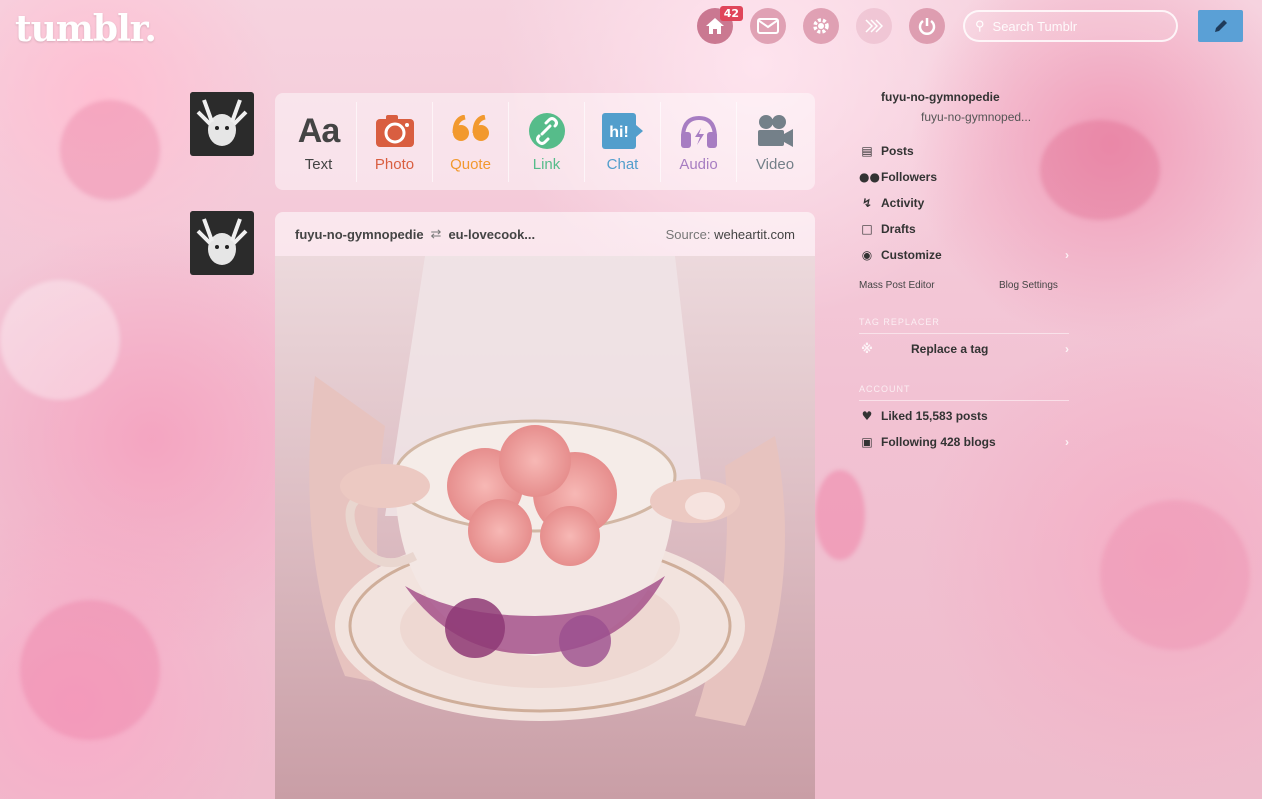 This screenshot has width=1262, height=799. I want to click on post-type-chat: hi! Chat, so click(623, 141).